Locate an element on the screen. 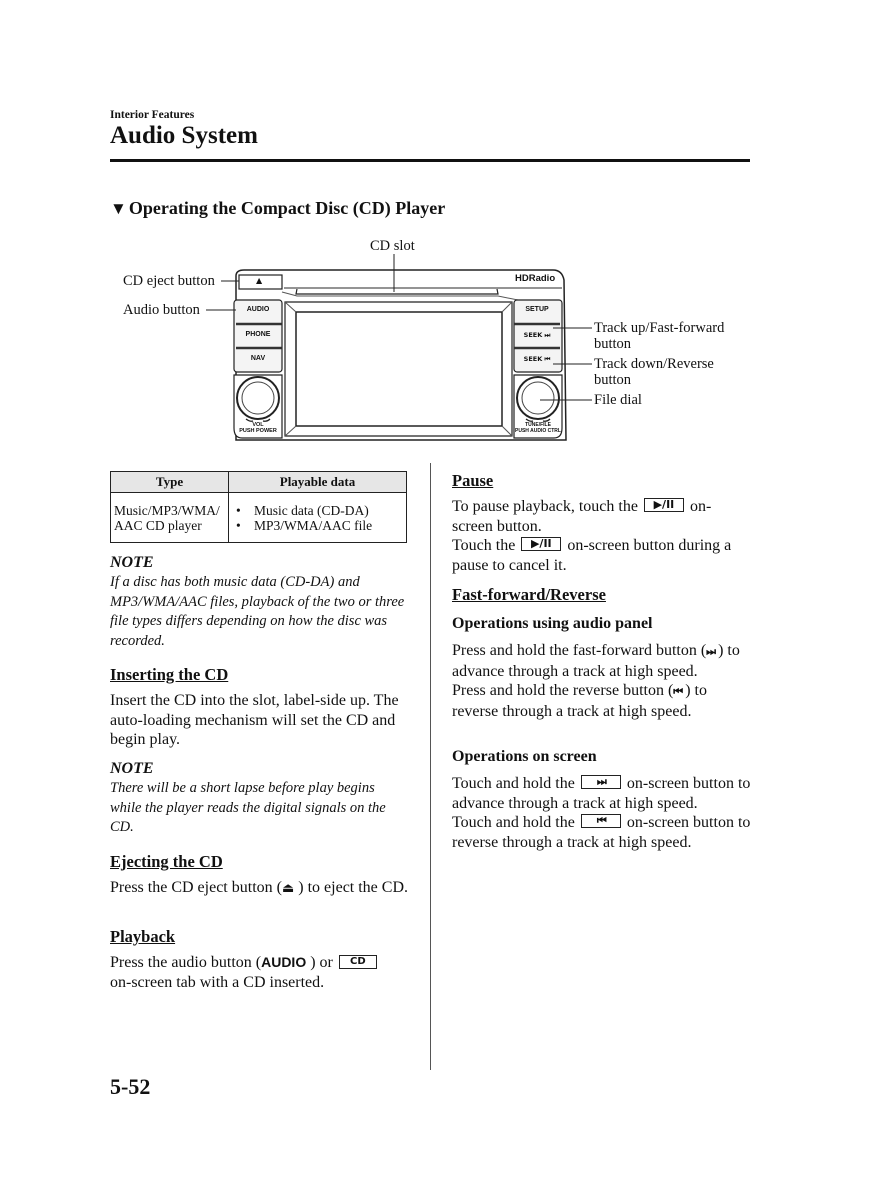 The width and height of the screenshot is (889, 1200). column-divider is located at coordinates (430, 766).